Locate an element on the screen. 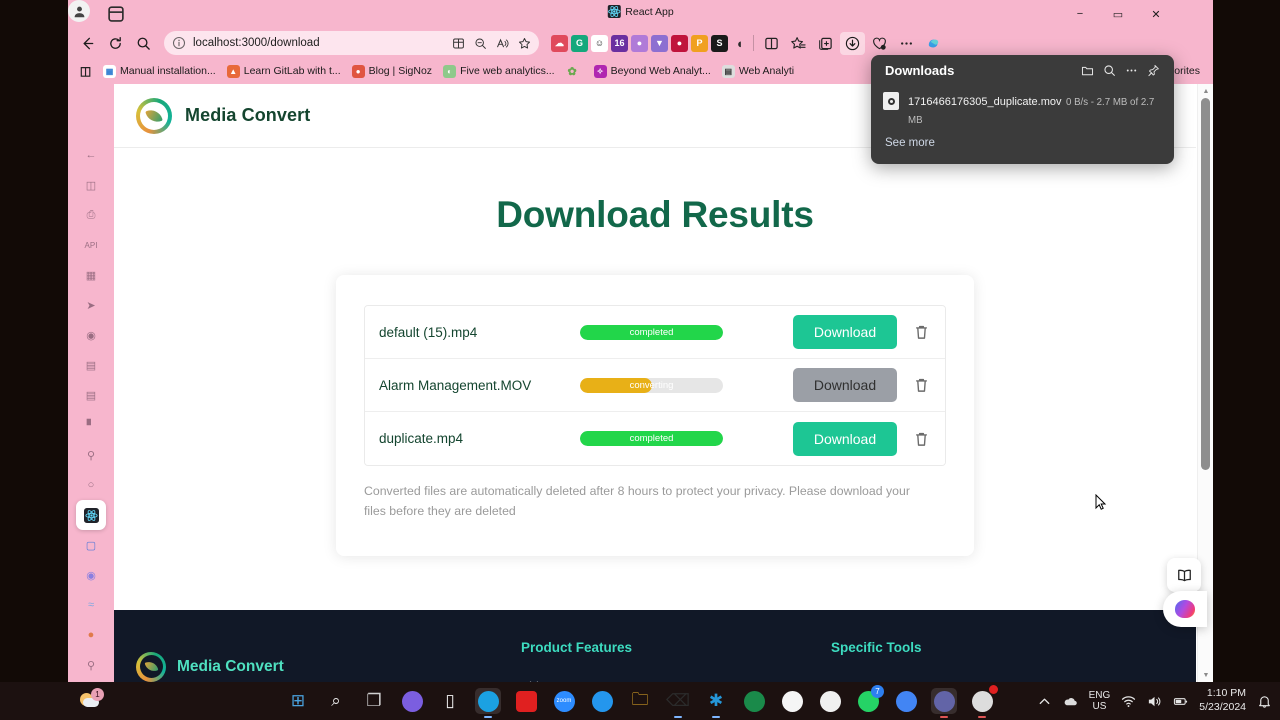 The image size is (1280, 720). rail-grid-icon: ▘ is located at coordinates (91, 425).